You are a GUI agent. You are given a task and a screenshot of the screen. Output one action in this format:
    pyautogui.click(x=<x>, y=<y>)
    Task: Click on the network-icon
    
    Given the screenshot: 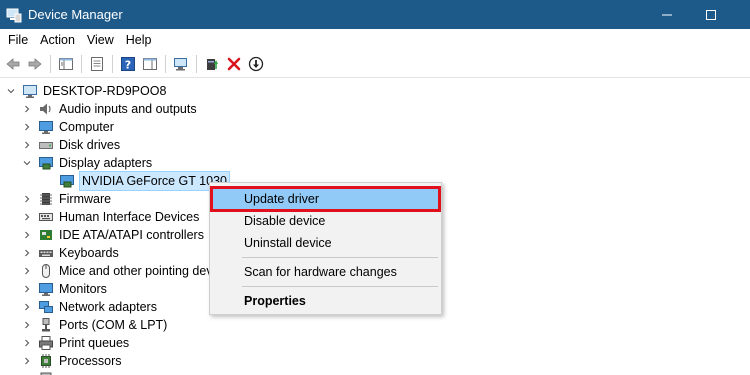 What is the action you would take?
    pyautogui.click(x=46, y=307)
    